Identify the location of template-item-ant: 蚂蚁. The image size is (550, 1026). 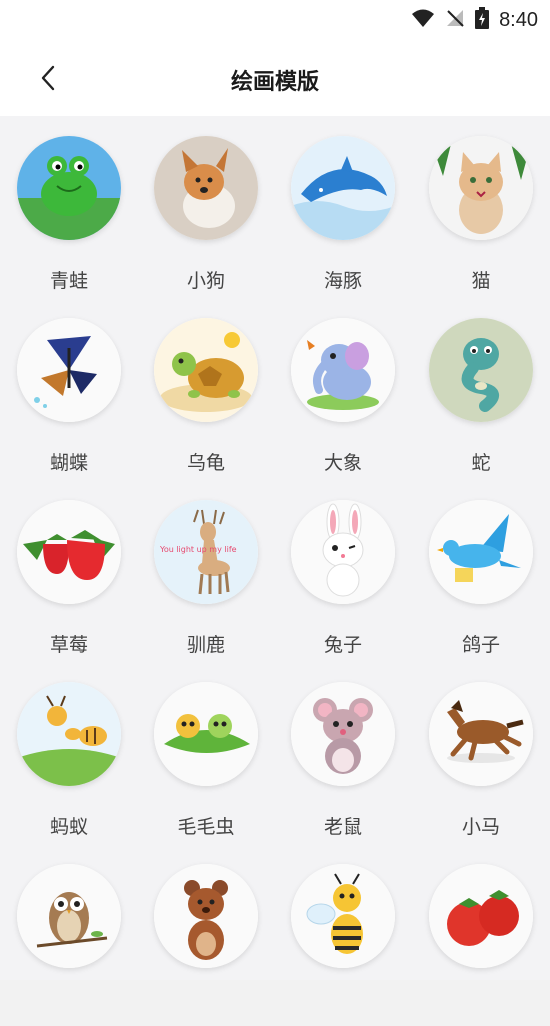
(69, 753).